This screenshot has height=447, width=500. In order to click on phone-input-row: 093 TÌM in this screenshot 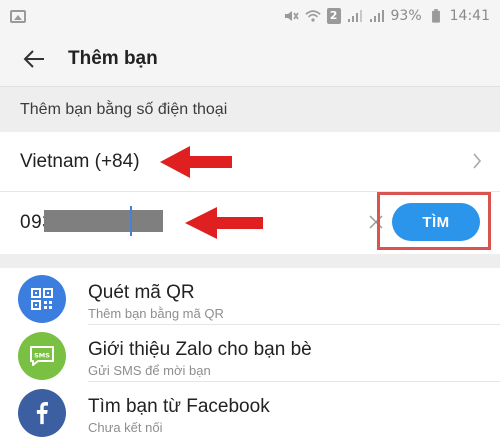, I will do `click(250, 223)`.